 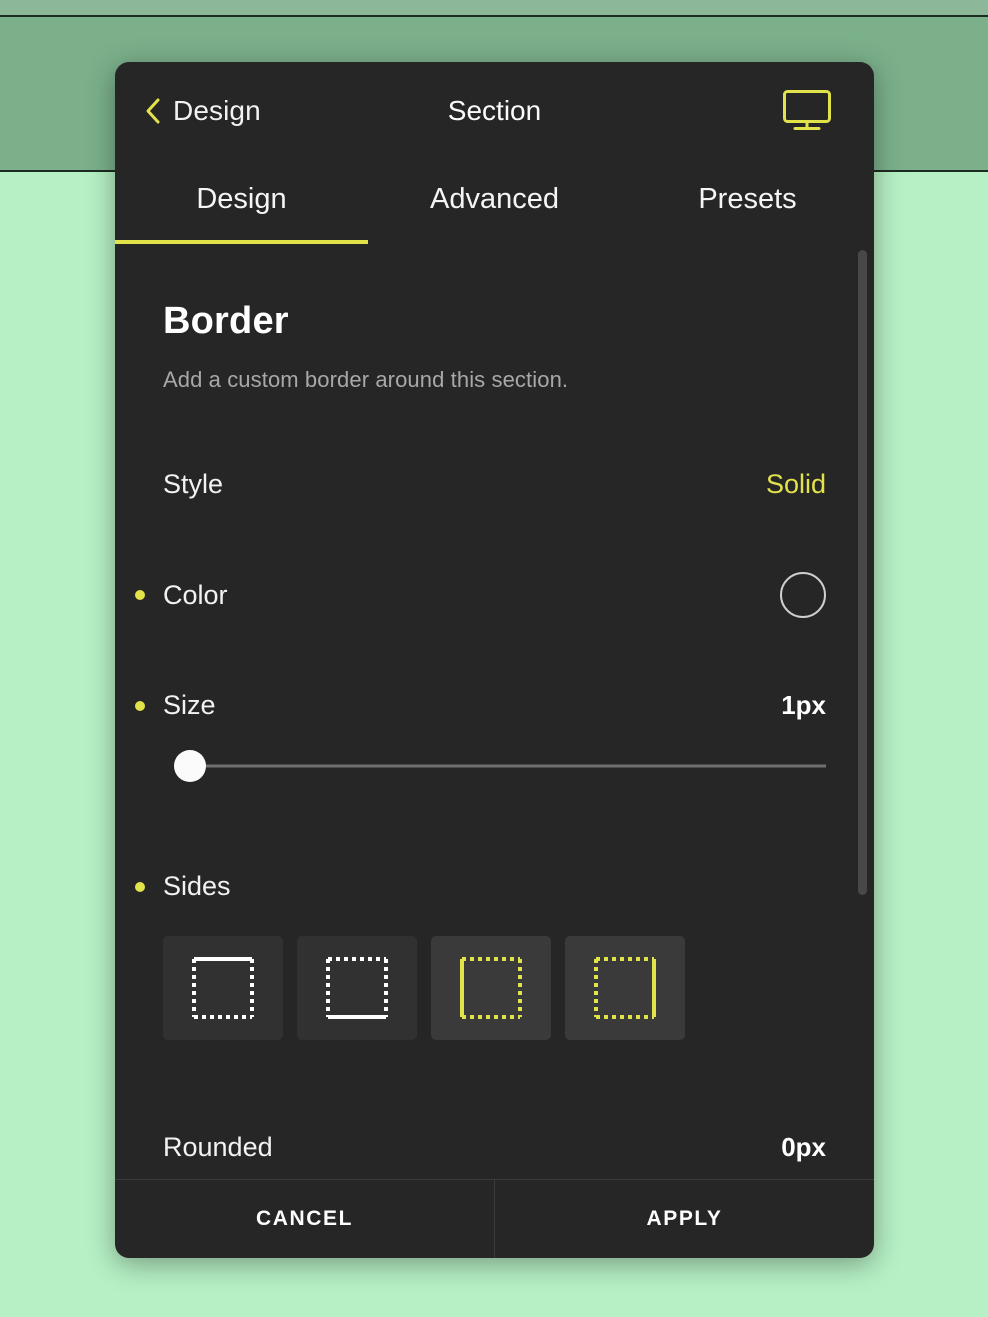 I want to click on color-row-left: Color, so click(x=181, y=595).